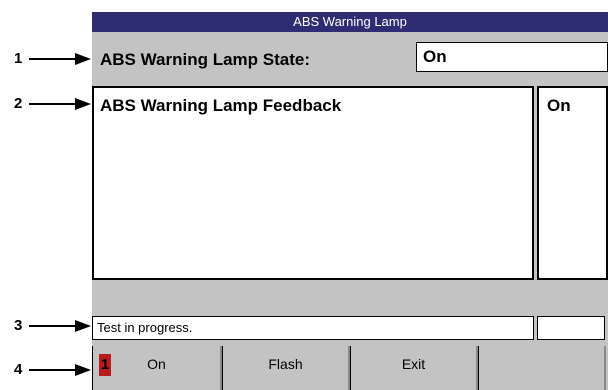 The width and height of the screenshot is (608, 390). Describe the element at coordinates (350, 22) in the screenshot. I see `window-title: ABS Warning Lamp` at that location.